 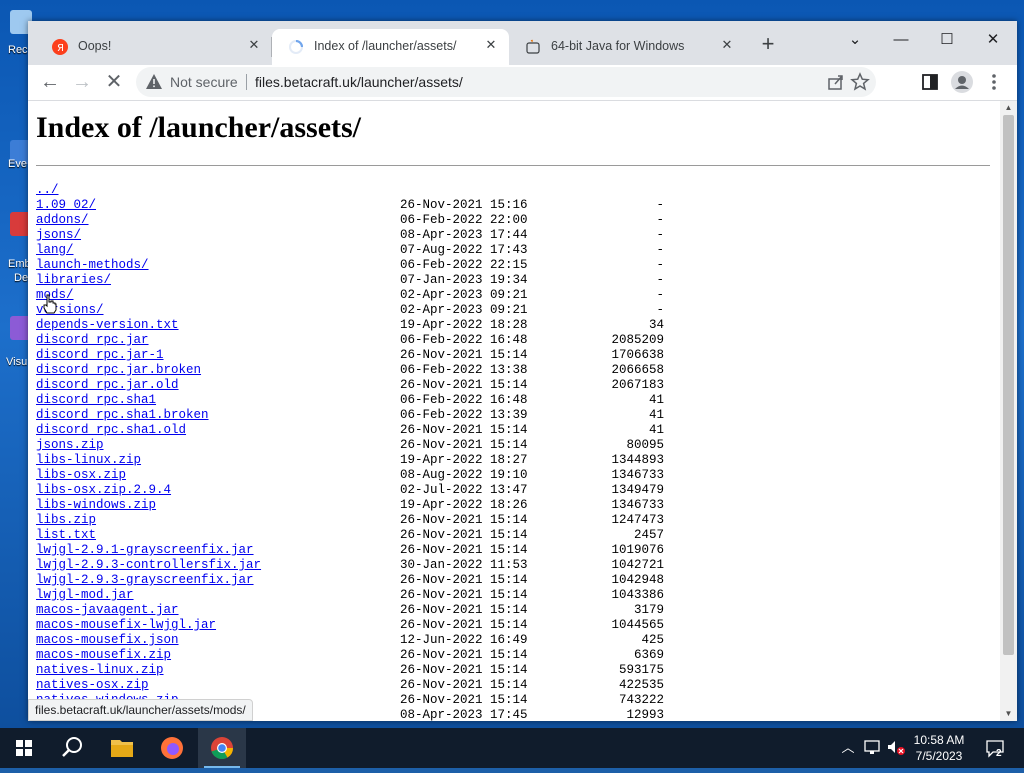 I want to click on minimize-button: —, so click(x=901, y=40).